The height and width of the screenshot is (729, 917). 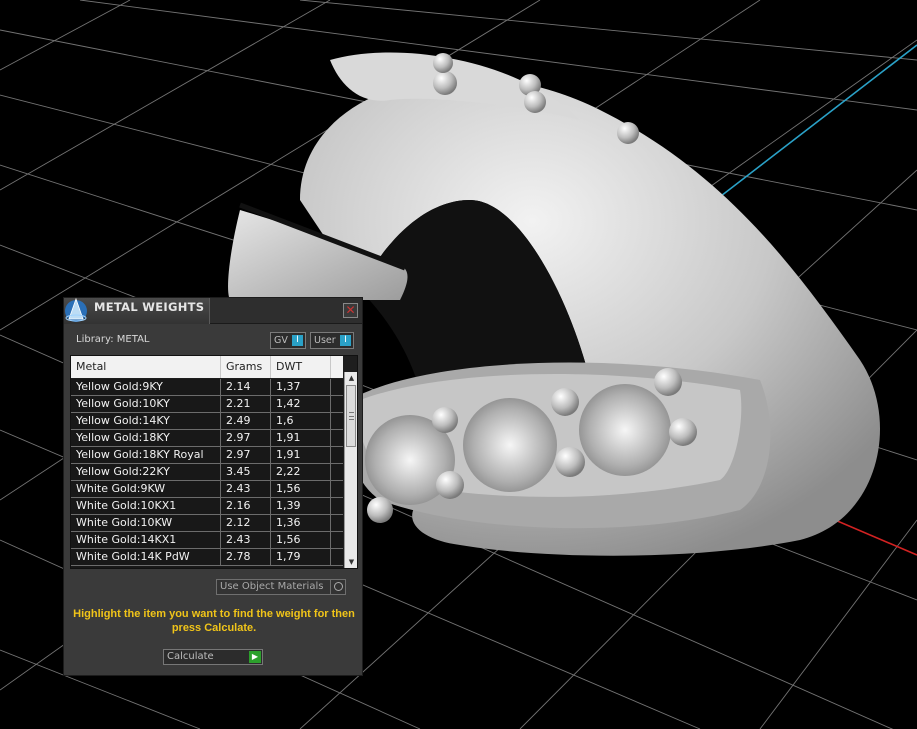 I want to click on close-icon: ✕, so click(x=350, y=310).